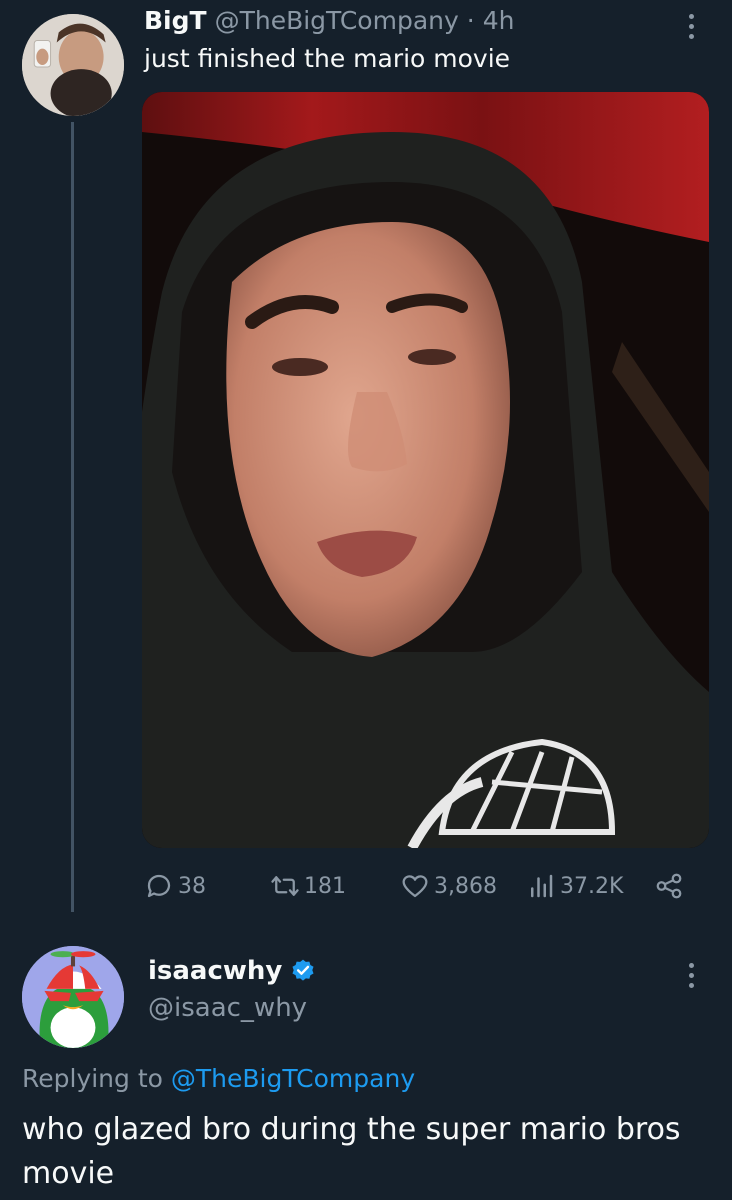 The height and width of the screenshot is (1200, 732). What do you see at coordinates (691, 975) in the screenshot?
I see `reply-more-icon` at bounding box center [691, 975].